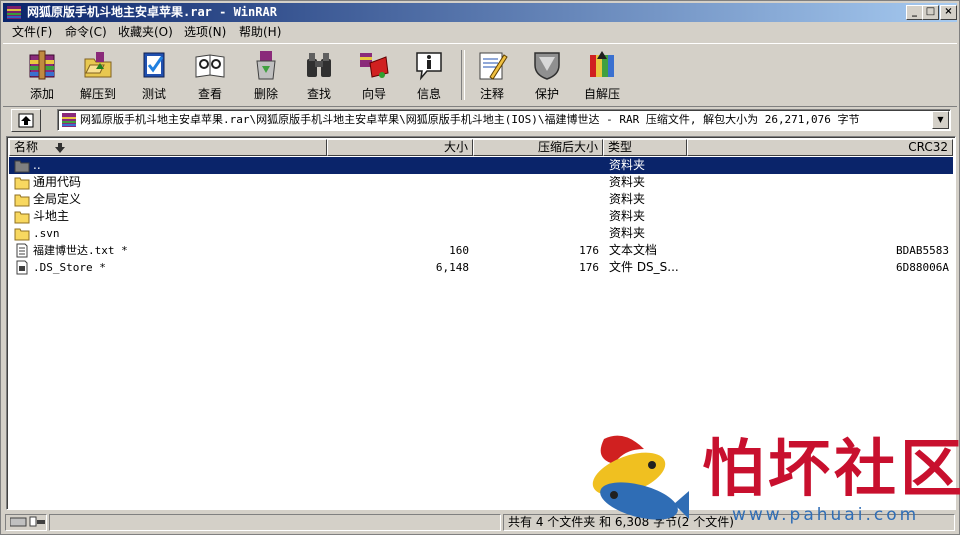  I want to click on column-header-name: 名称, so click(168, 147).